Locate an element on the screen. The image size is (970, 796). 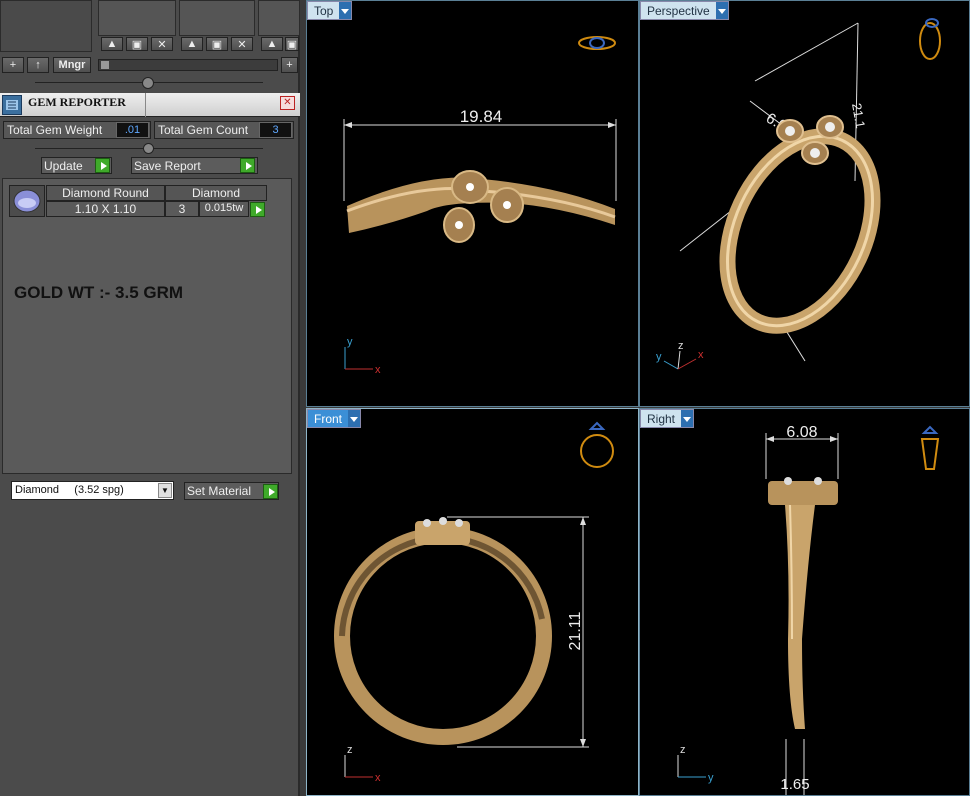
diamond-thumbnail is located at coordinates (27, 201).